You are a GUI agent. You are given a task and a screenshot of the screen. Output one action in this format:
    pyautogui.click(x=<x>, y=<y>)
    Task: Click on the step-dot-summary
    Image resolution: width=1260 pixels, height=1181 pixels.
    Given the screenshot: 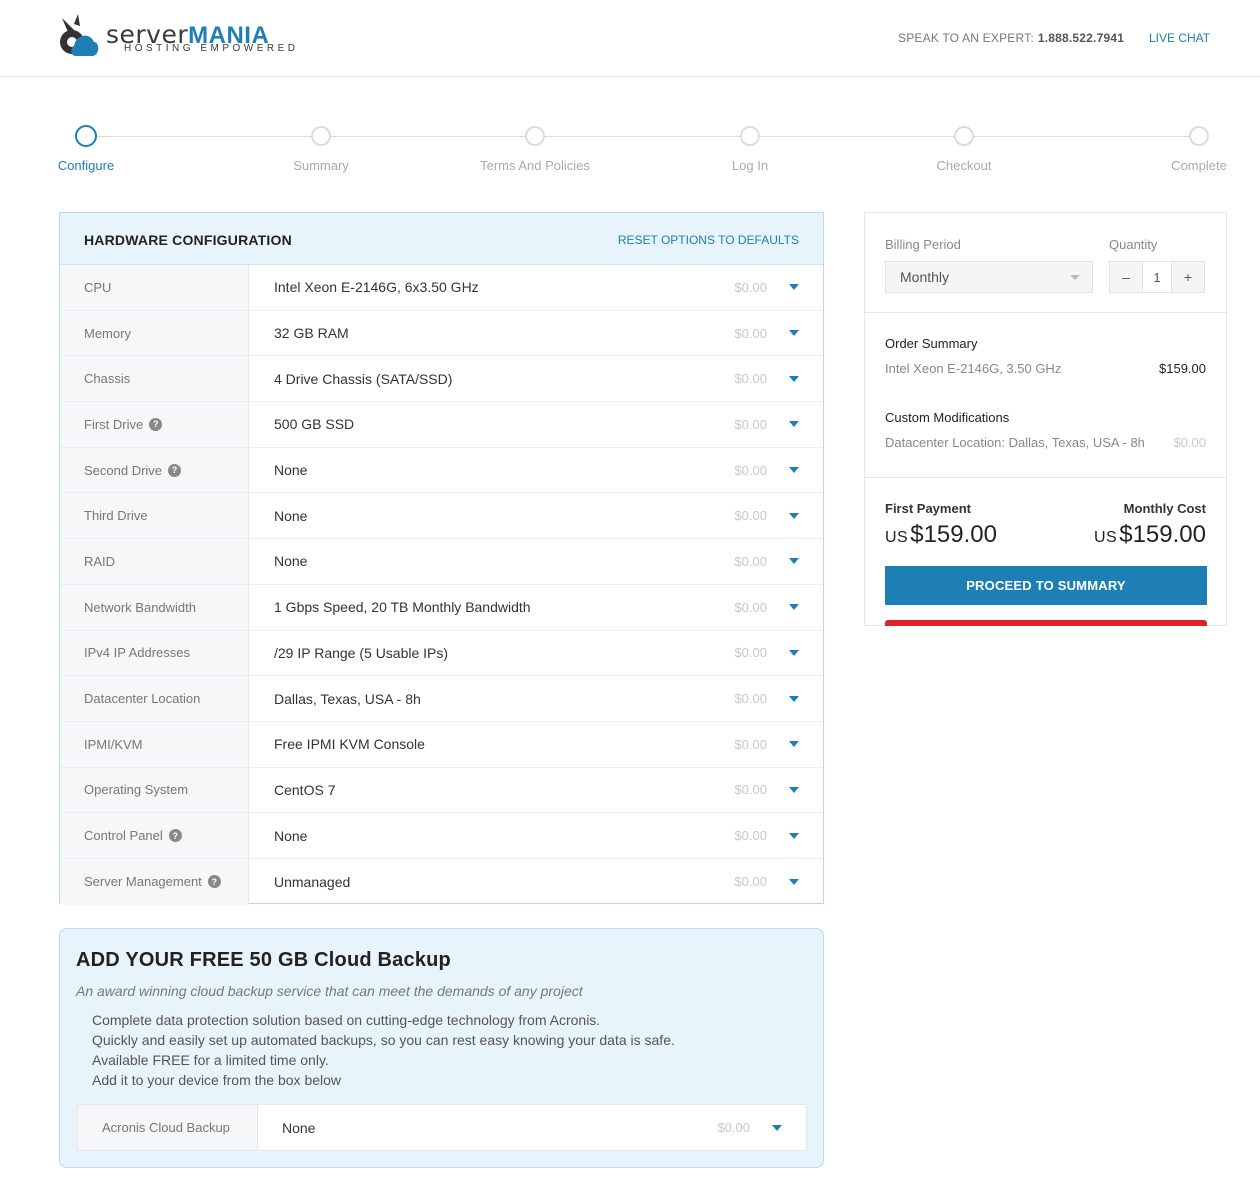 What is the action you would take?
    pyautogui.click(x=321, y=136)
    